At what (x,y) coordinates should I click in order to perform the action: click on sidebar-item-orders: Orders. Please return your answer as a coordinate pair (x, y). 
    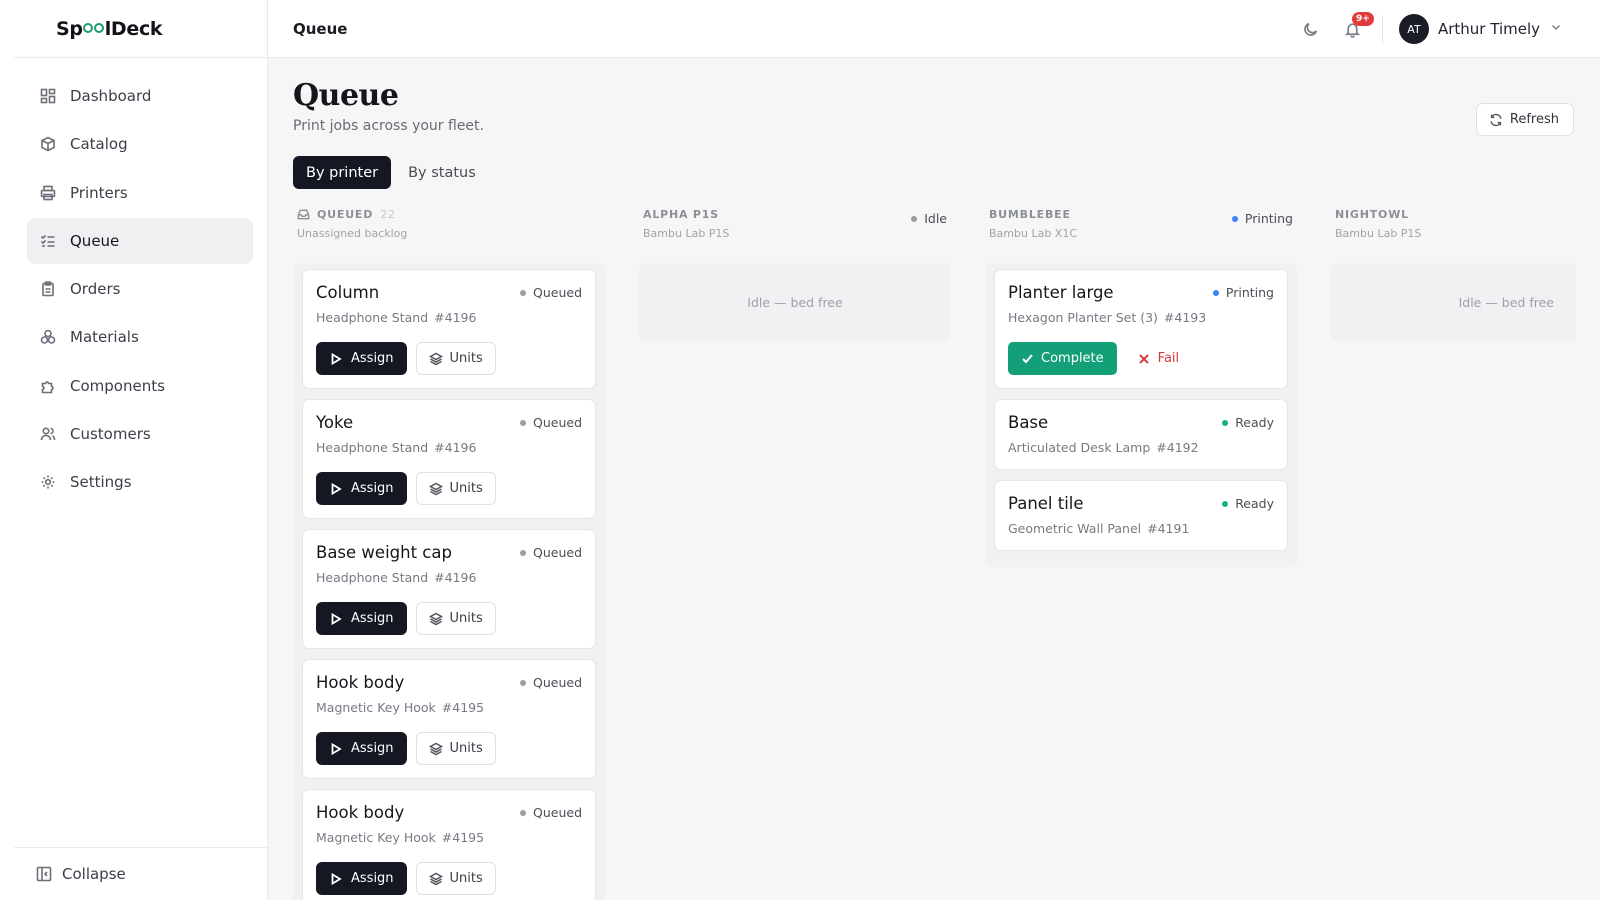
    Looking at the image, I should click on (140, 289).